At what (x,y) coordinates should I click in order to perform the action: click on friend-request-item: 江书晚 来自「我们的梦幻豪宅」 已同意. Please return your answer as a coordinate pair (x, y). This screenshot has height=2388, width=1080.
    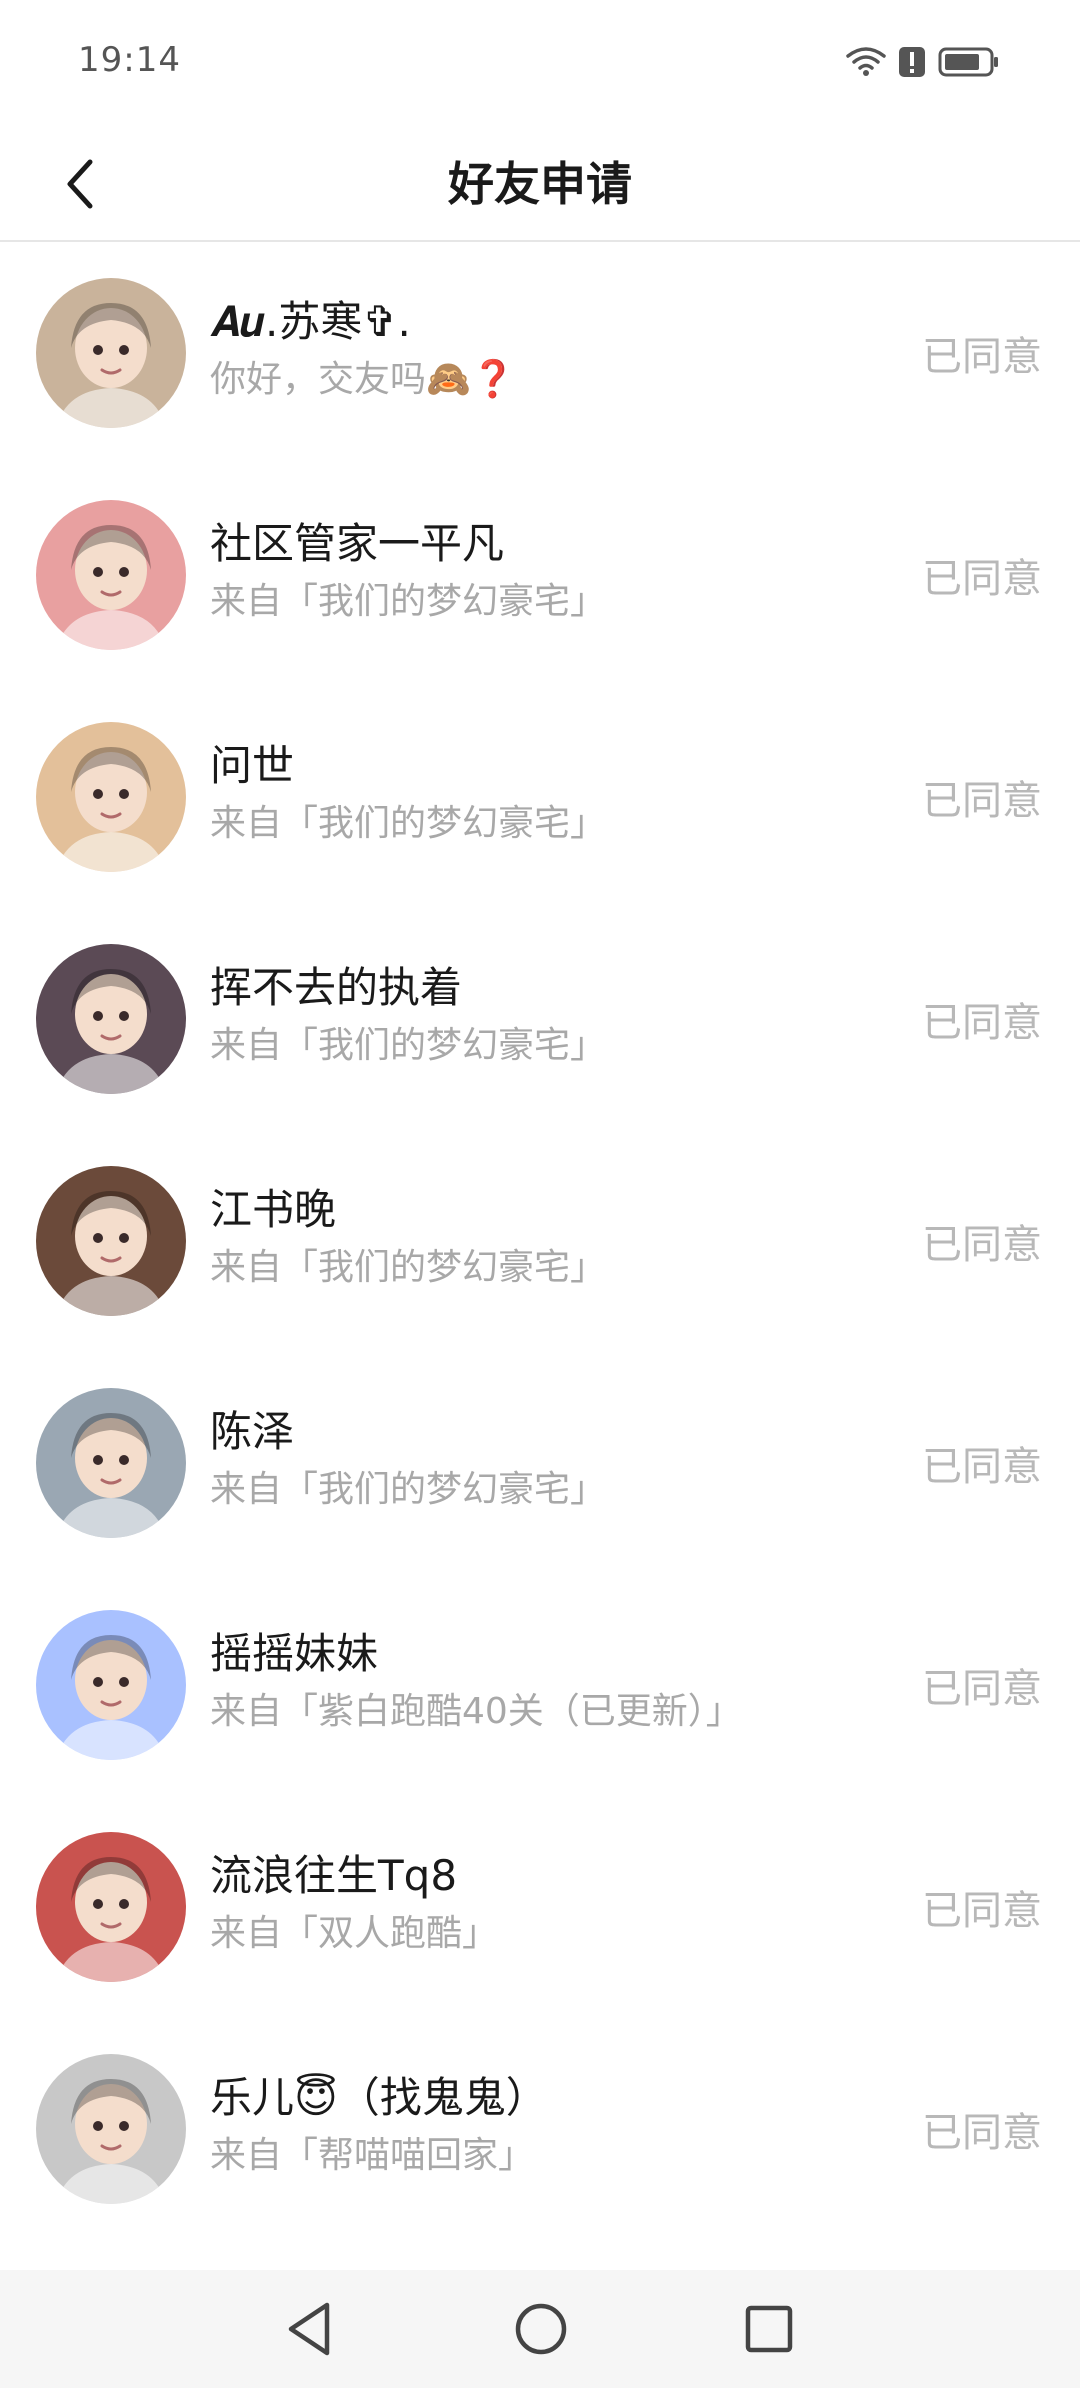
    Looking at the image, I should click on (540, 1241).